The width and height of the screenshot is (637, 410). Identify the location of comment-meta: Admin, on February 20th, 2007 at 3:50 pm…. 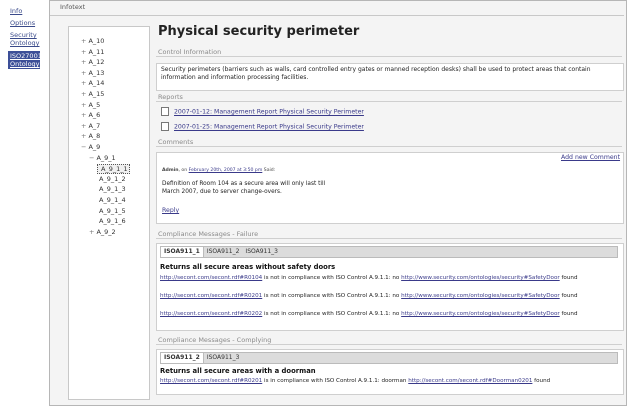
(218, 170).